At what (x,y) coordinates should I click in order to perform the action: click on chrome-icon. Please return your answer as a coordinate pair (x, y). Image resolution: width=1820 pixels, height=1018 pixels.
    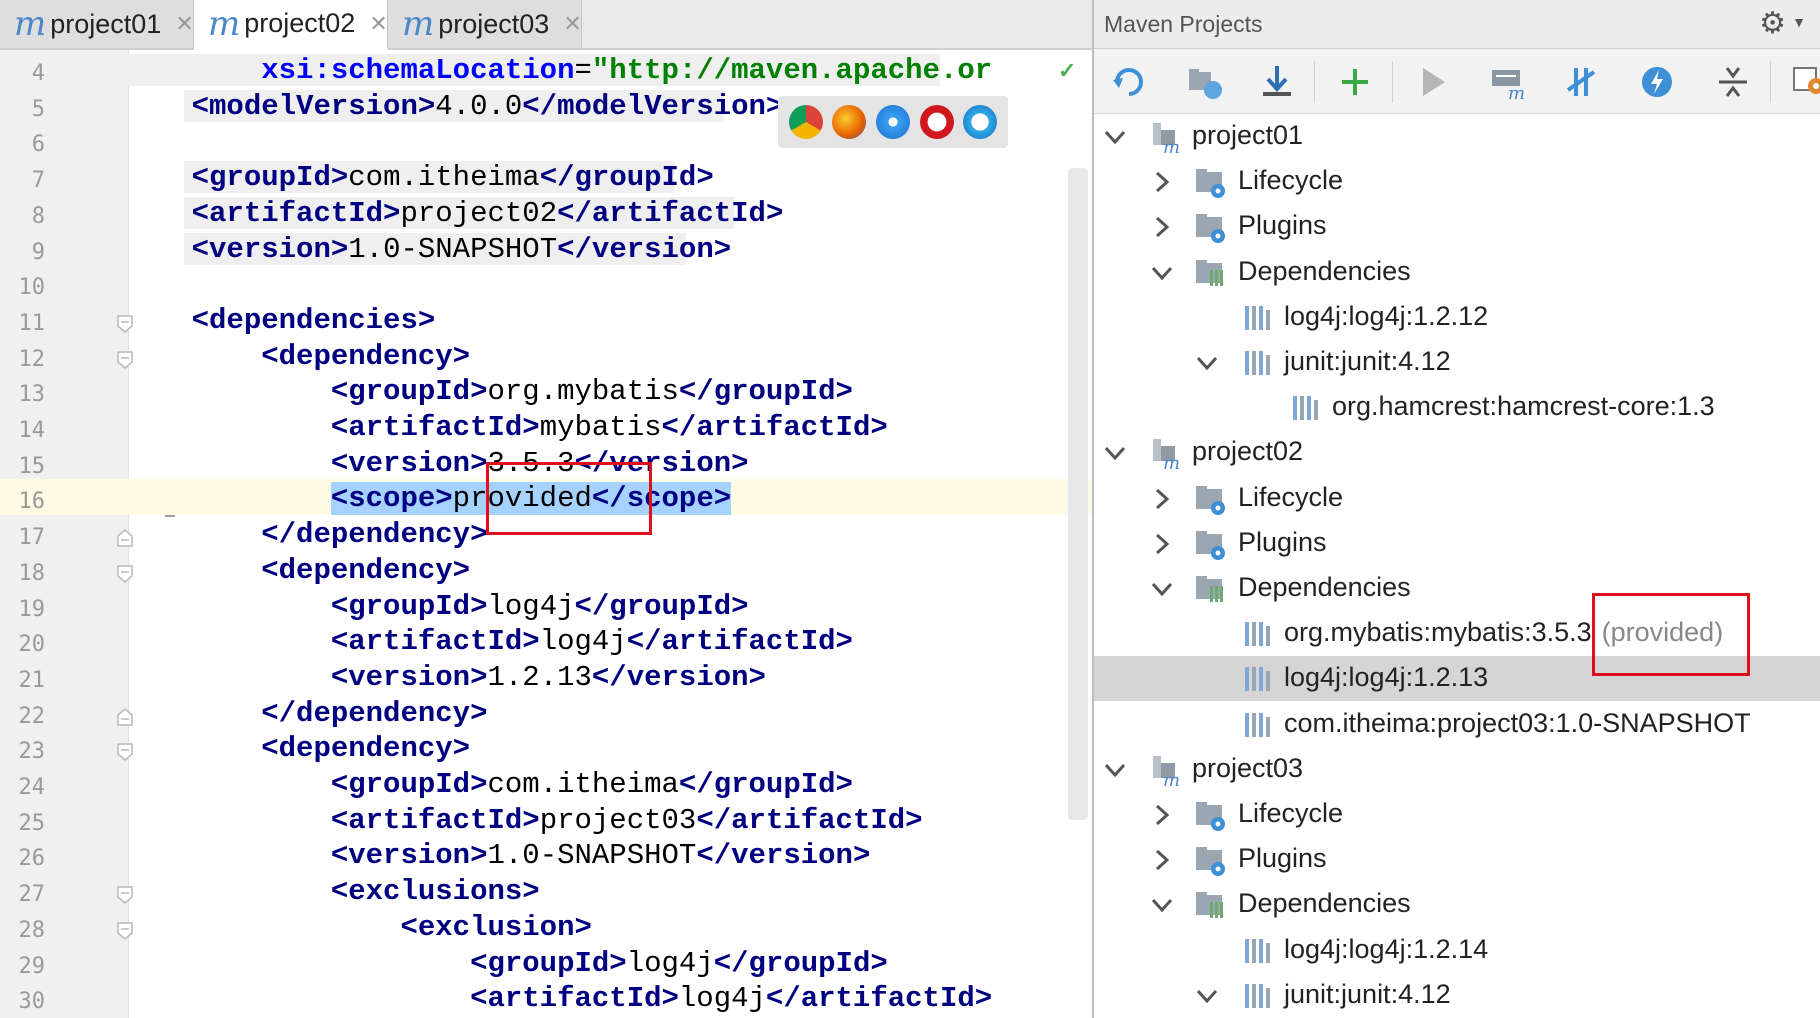
    Looking at the image, I should click on (805, 122).